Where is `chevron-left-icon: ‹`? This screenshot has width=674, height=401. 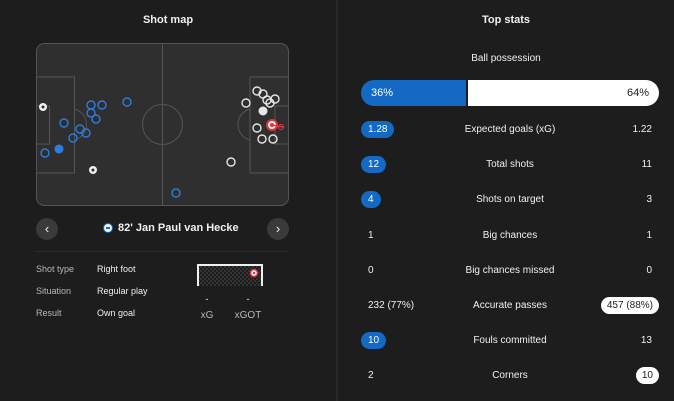 chevron-left-icon: ‹ is located at coordinates (47, 228).